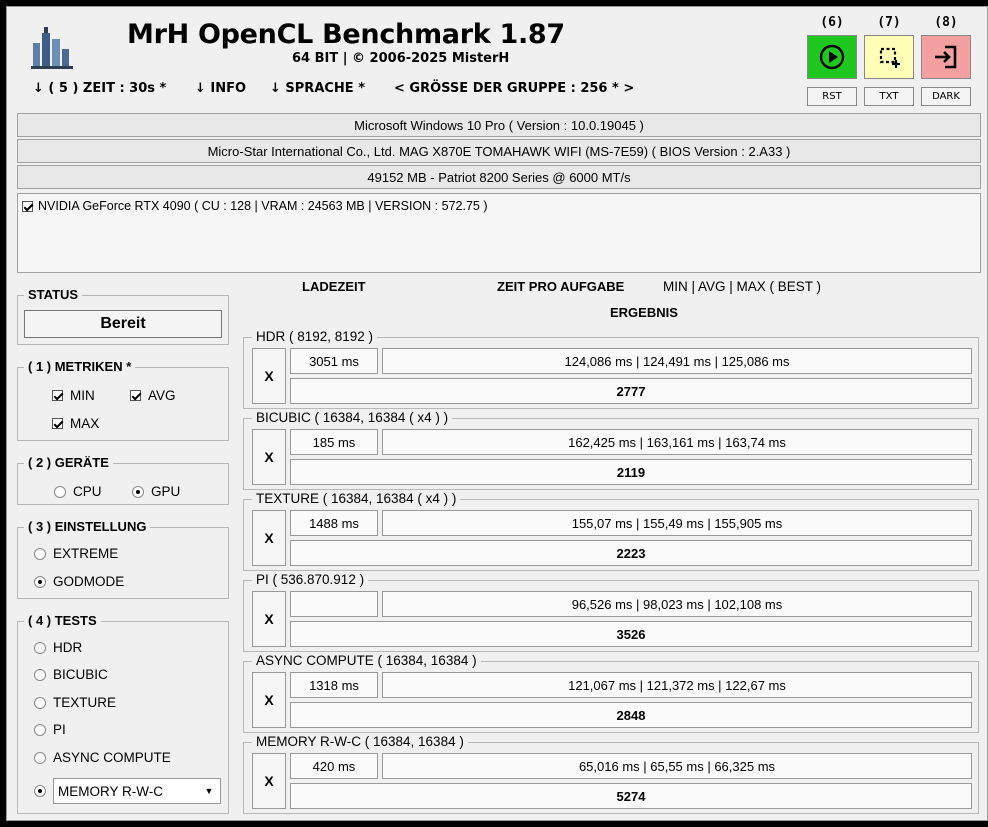 This screenshot has height=827, width=988. I want to click on devtype-gpu: GPU, so click(156, 491).